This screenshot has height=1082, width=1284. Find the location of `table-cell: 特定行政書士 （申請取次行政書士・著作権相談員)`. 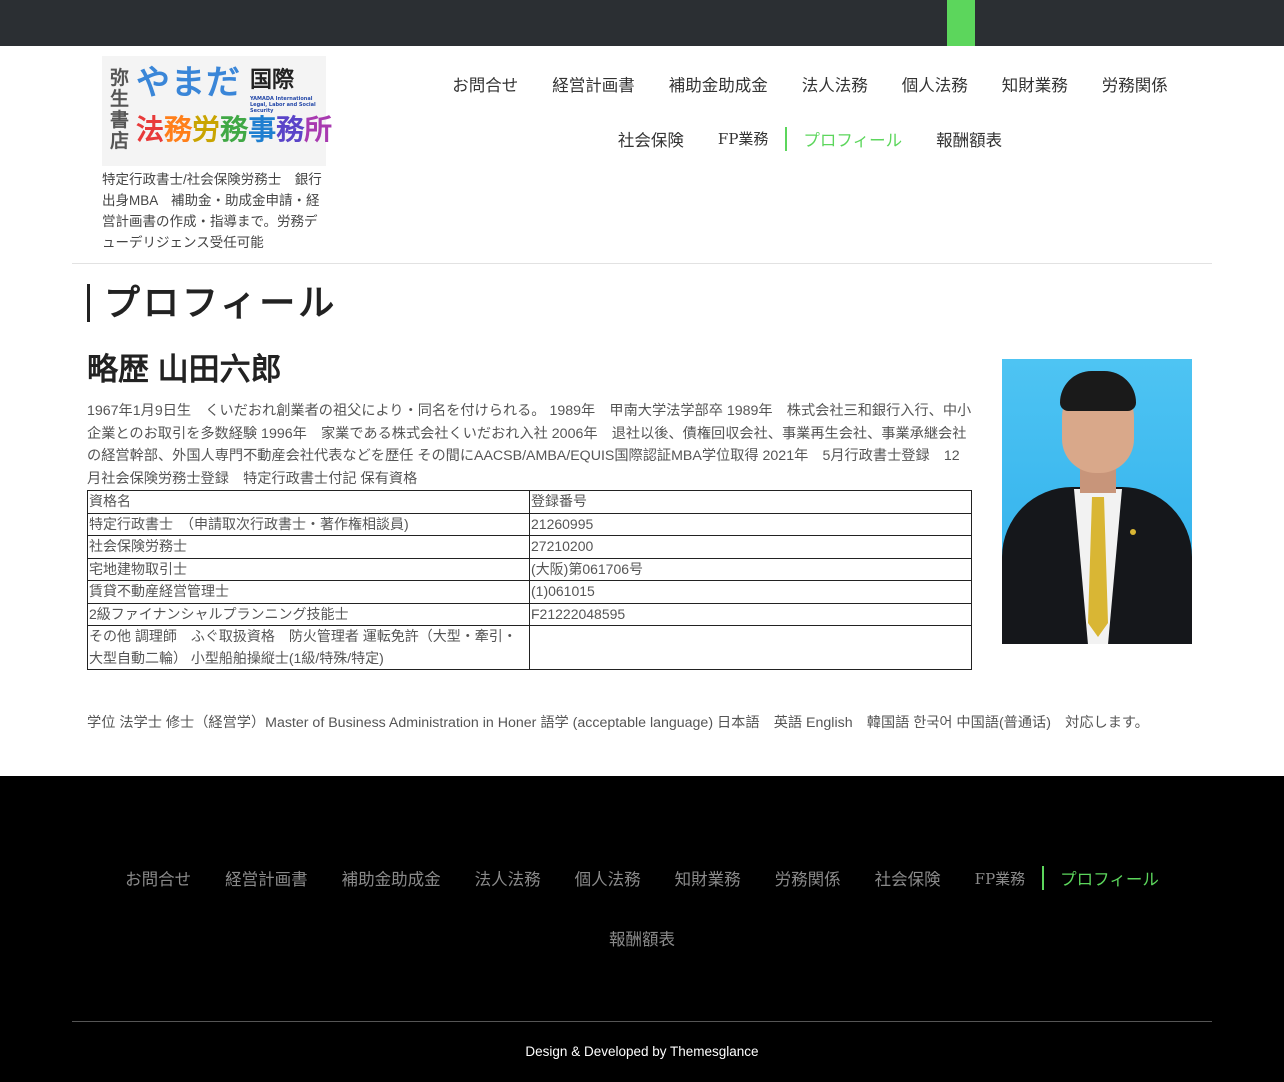

table-cell: 特定行政書士 （申請取次行政書士・著作権相談員) is located at coordinates (308, 524).